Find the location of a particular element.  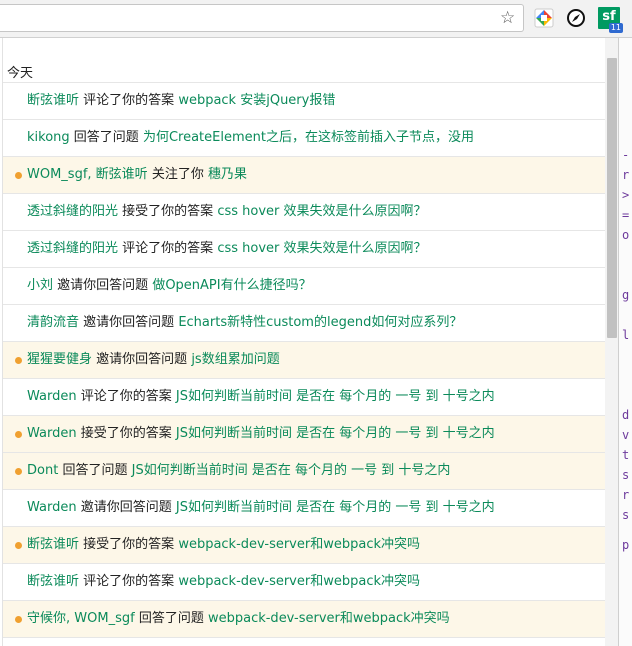

notification-actor-link: 猩猩要健身 is located at coordinates (59, 359).